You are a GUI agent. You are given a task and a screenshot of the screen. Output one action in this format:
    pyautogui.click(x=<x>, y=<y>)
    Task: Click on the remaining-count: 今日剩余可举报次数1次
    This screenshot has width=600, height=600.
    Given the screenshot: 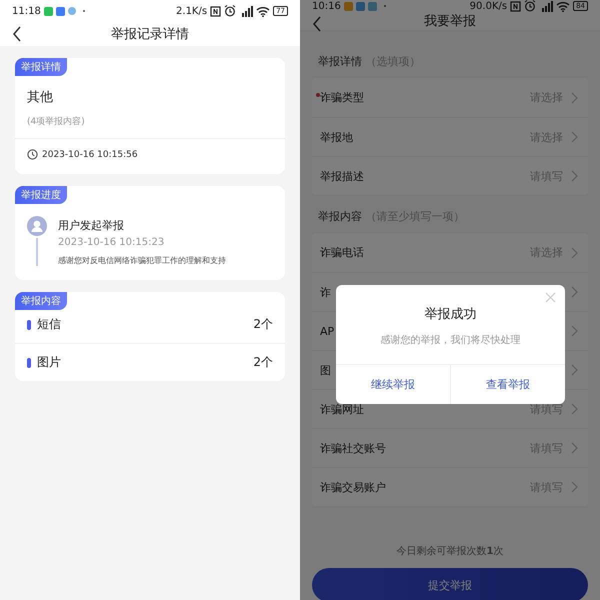 What is the action you would take?
    pyautogui.click(x=450, y=551)
    